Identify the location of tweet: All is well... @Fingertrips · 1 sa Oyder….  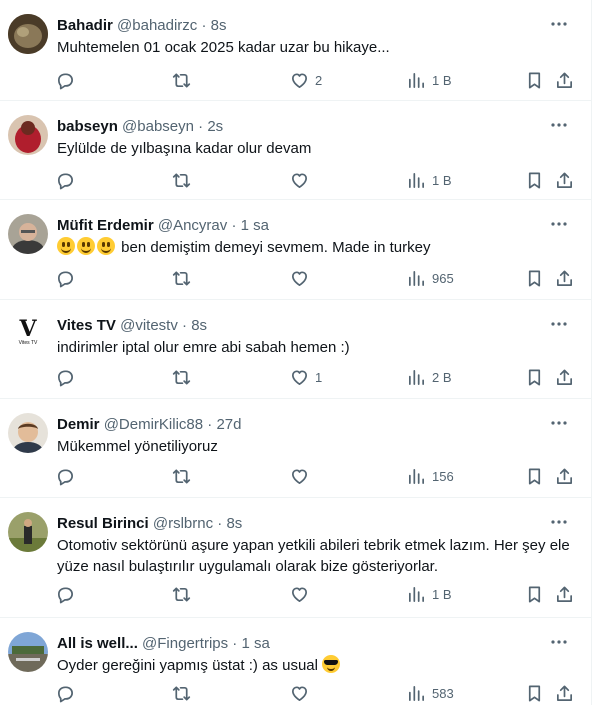
(295, 661).